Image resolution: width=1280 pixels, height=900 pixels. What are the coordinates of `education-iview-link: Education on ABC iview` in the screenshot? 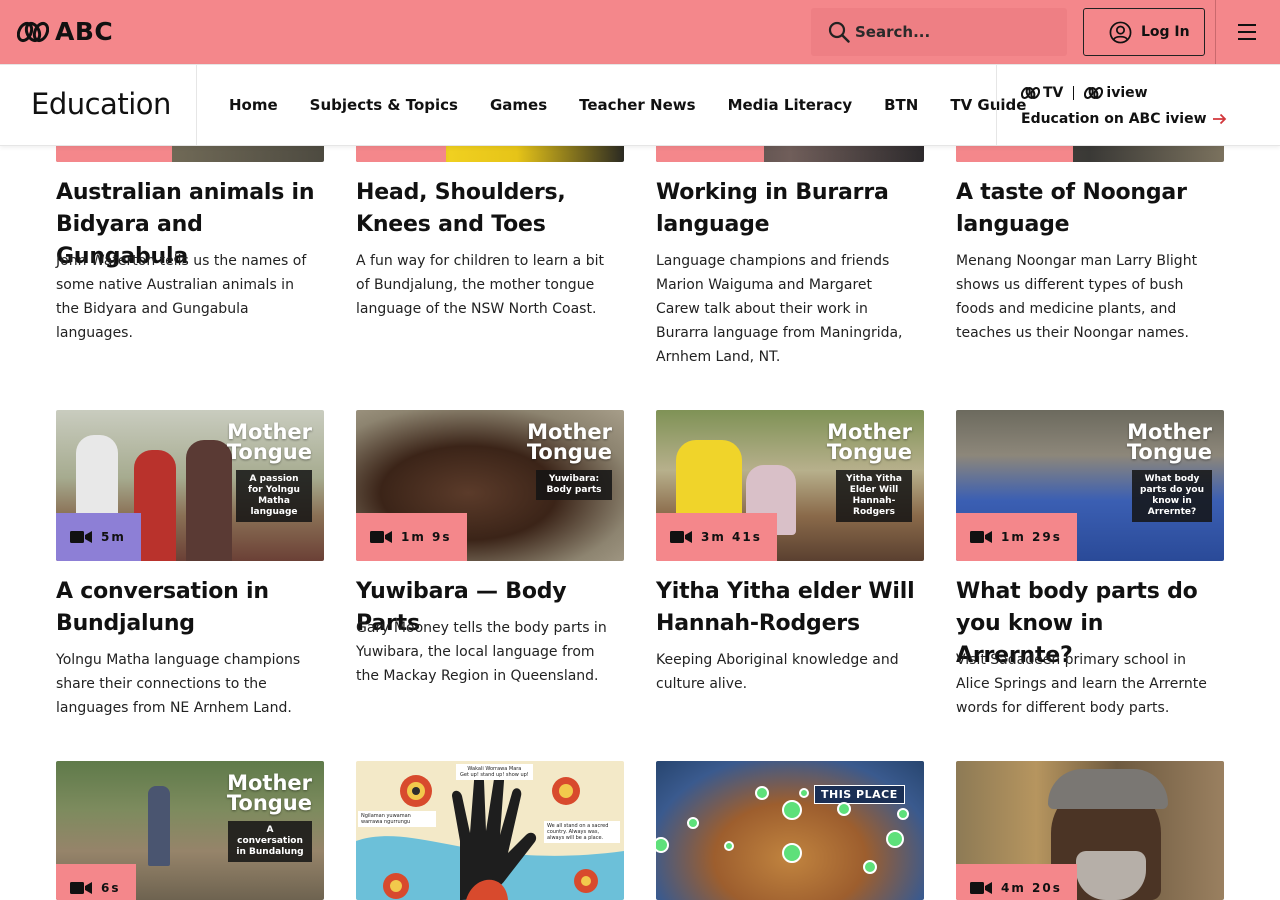 It's located at (1124, 119).